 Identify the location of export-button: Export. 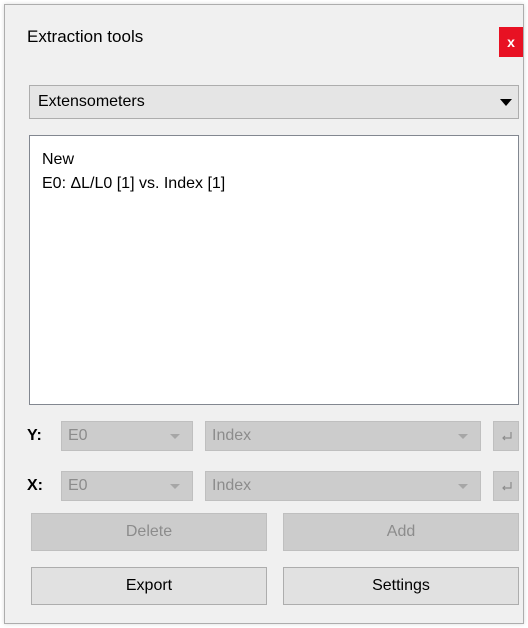
(149, 586).